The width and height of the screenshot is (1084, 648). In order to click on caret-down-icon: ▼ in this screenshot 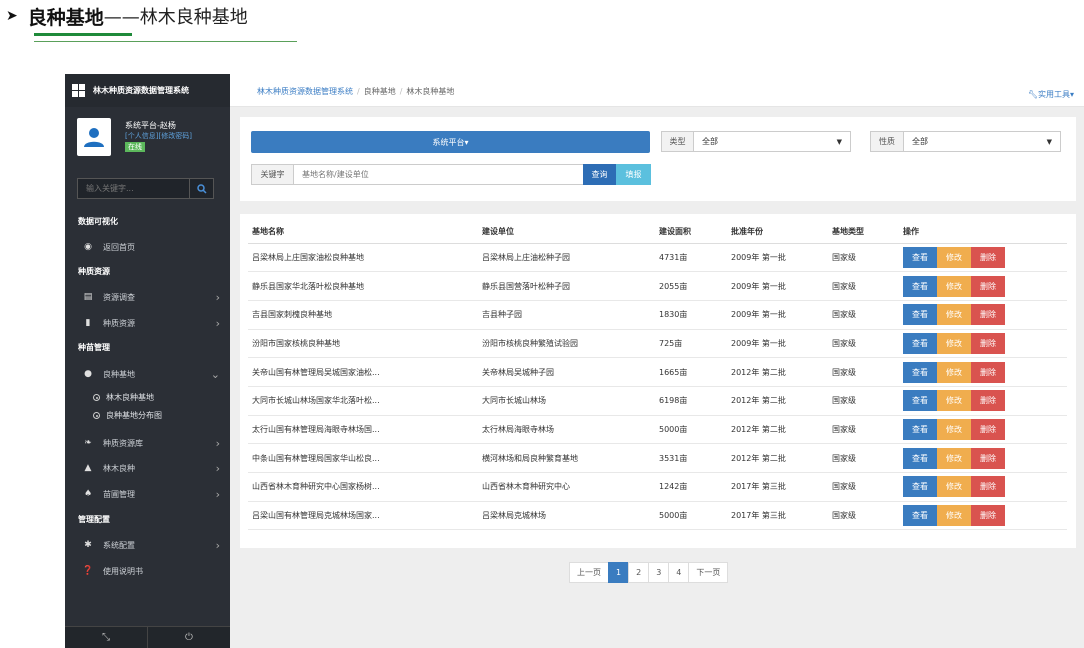, I will do `click(839, 141)`.